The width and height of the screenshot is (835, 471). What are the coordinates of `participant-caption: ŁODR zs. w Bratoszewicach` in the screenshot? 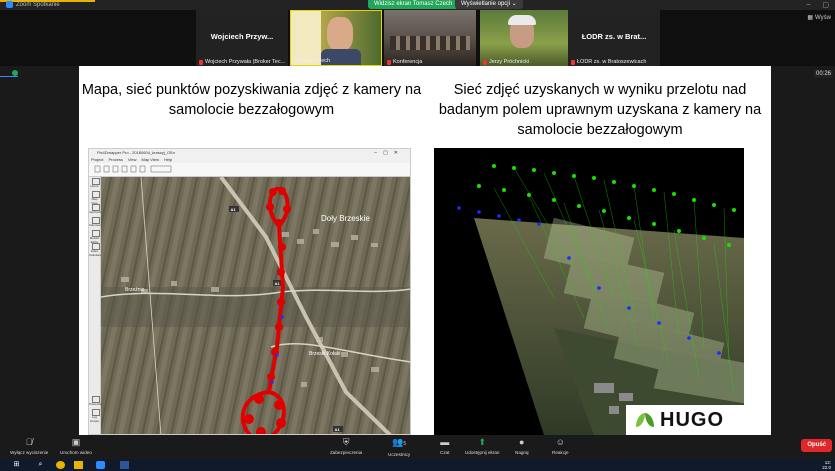 It's located at (608, 62).